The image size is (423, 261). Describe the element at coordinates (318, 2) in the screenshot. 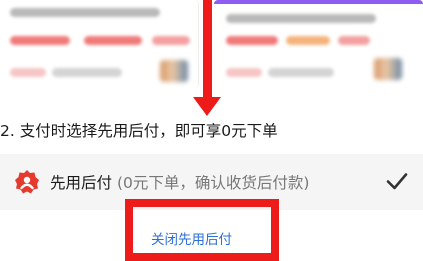

I see `purple-banner` at that location.